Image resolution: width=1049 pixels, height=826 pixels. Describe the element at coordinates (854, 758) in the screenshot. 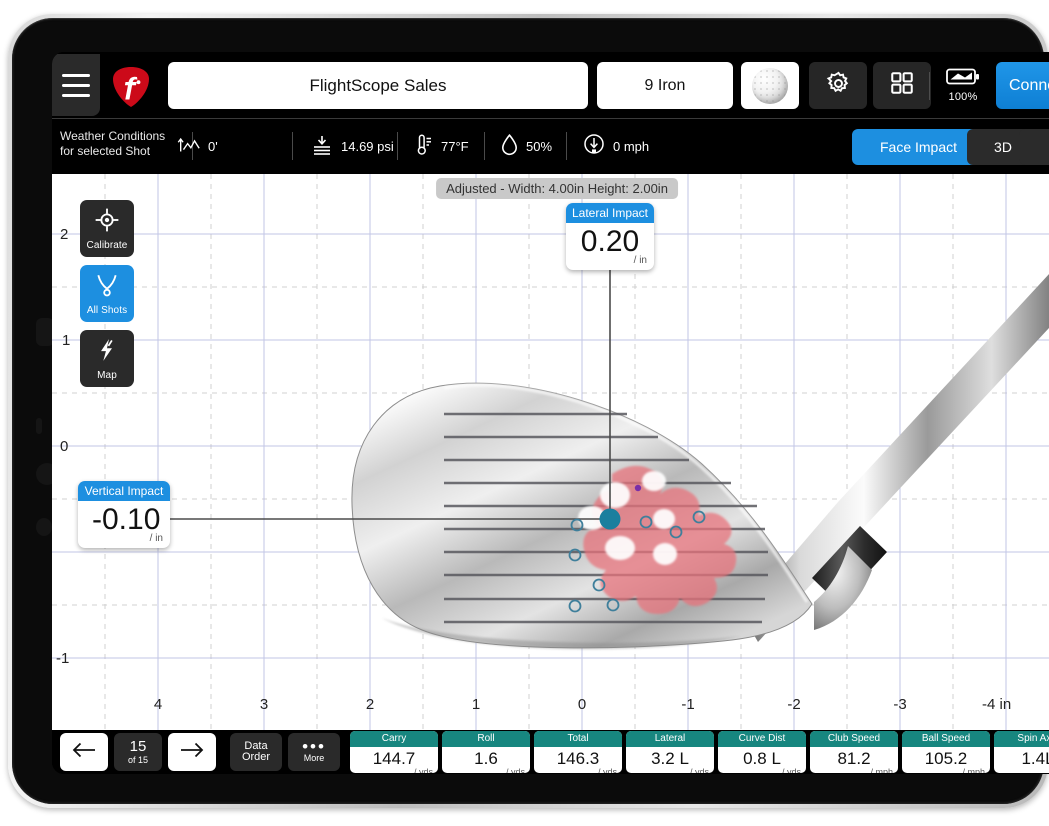

I see `stat-club-speed-value: 81.2` at that location.